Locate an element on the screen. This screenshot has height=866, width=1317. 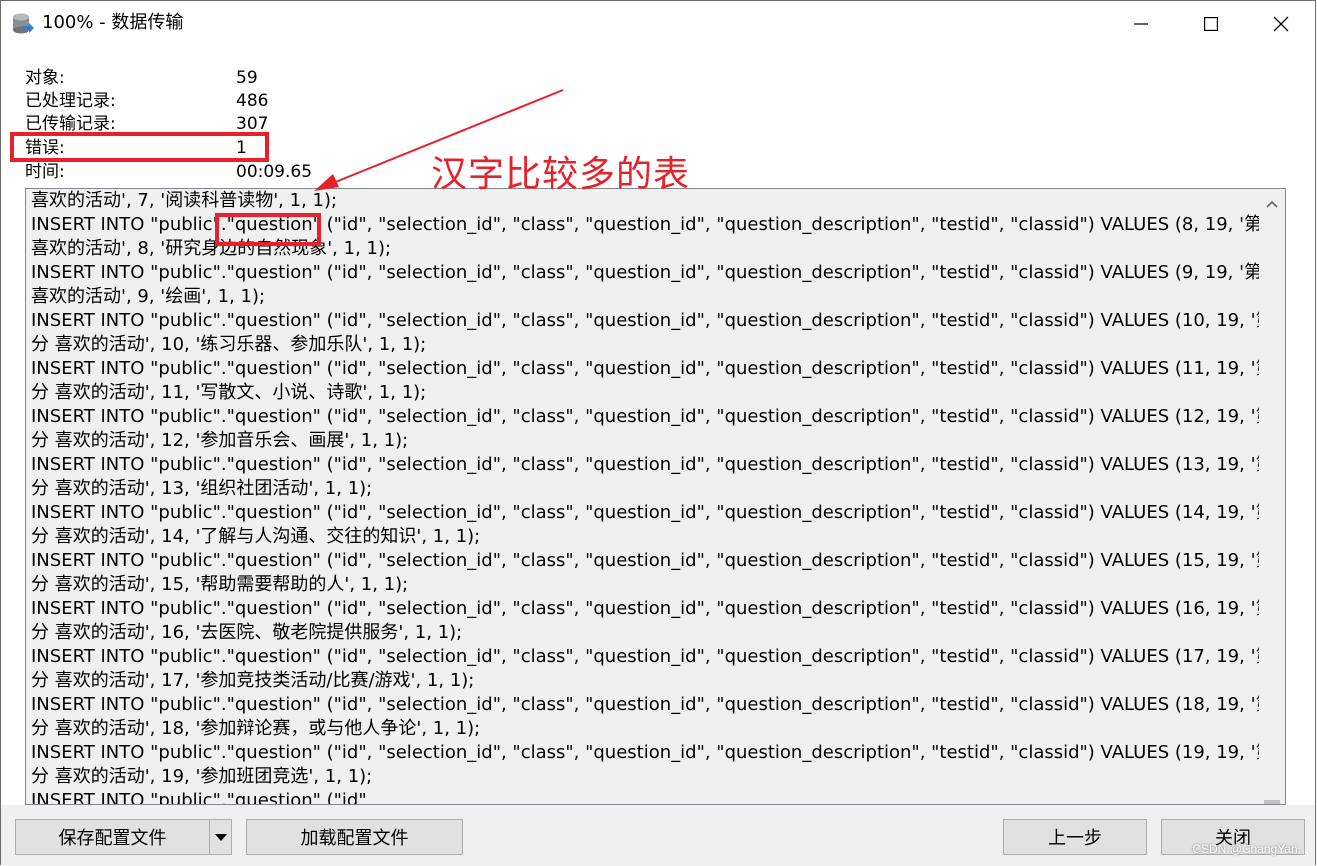
title-bar: 100% - 数据传输 is located at coordinates (658, 23).